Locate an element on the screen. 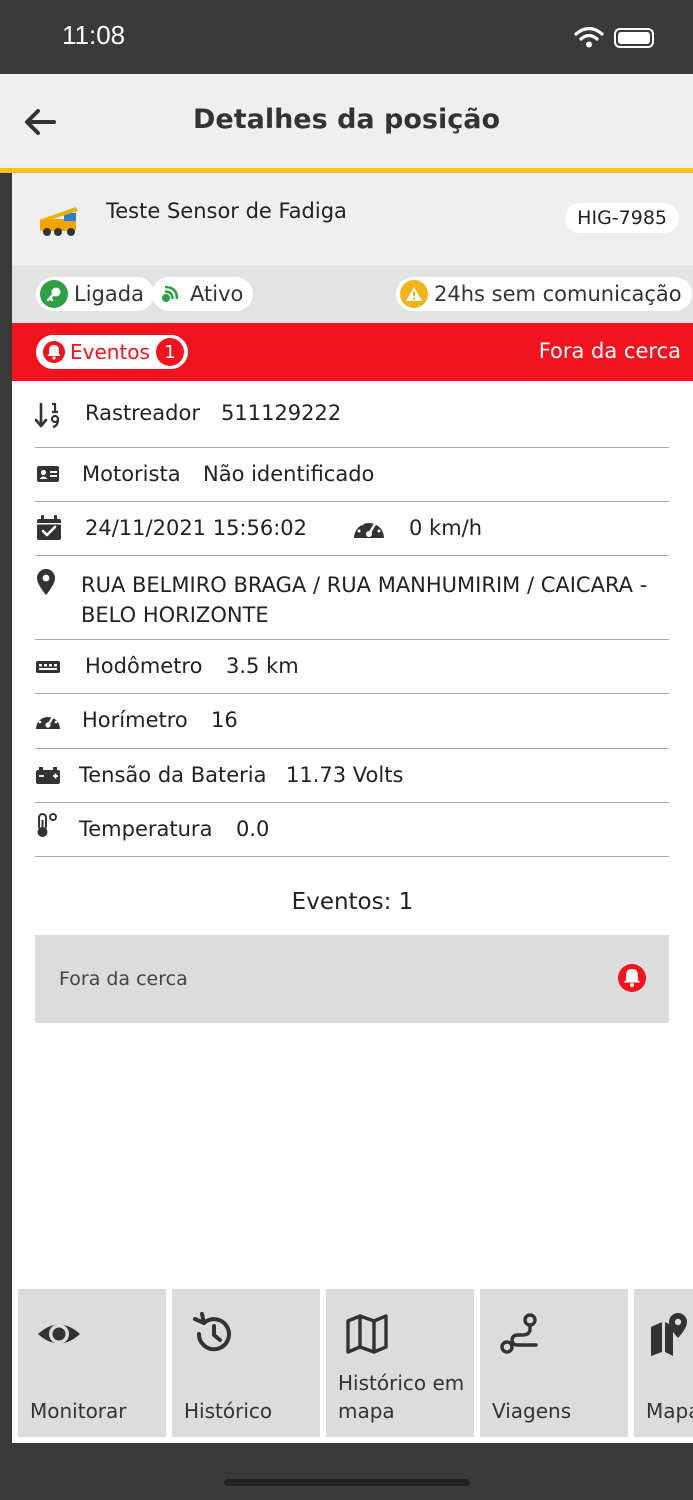  eye-icon is located at coordinates (59, 1334).